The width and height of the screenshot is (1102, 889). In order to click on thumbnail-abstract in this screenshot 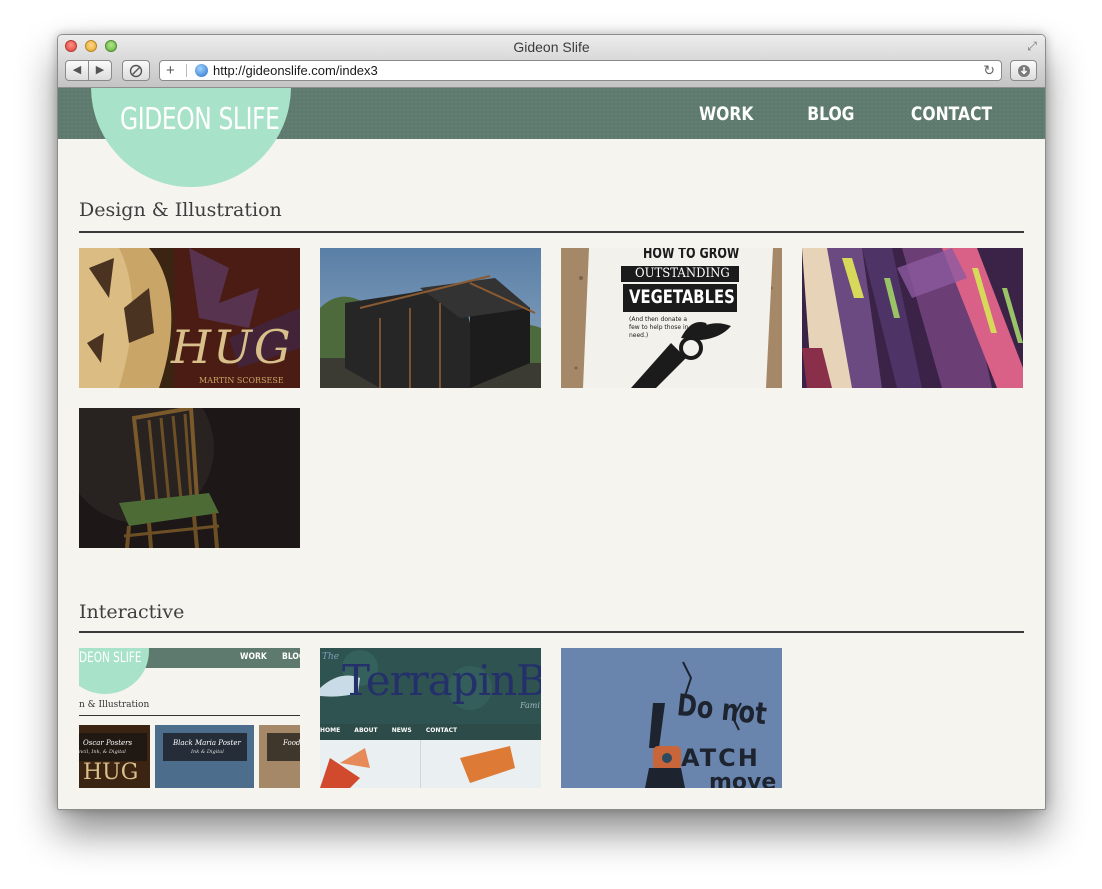, I will do `click(912, 318)`.